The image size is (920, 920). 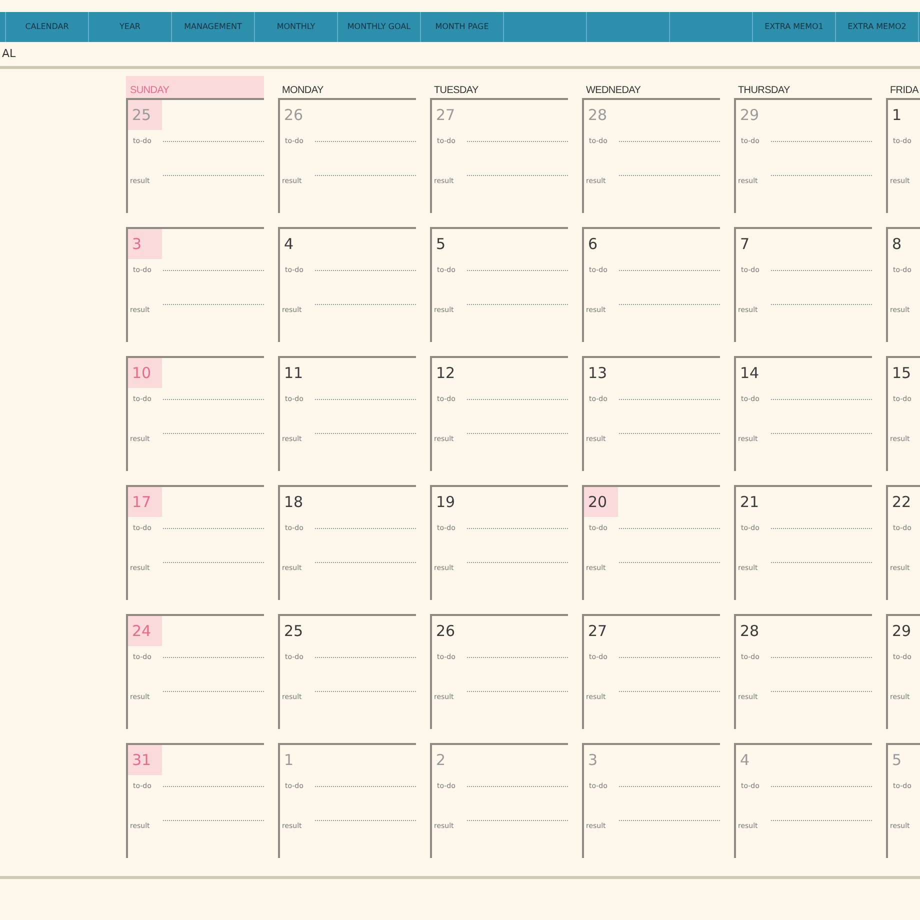 I want to click on day-number: 21, so click(x=749, y=502).